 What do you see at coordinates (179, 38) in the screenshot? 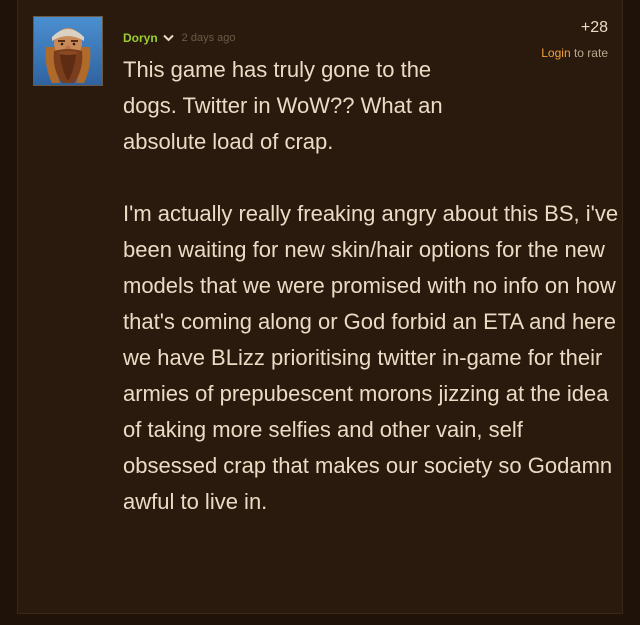
I see `post-meta: Doryn 2 days ago` at bounding box center [179, 38].